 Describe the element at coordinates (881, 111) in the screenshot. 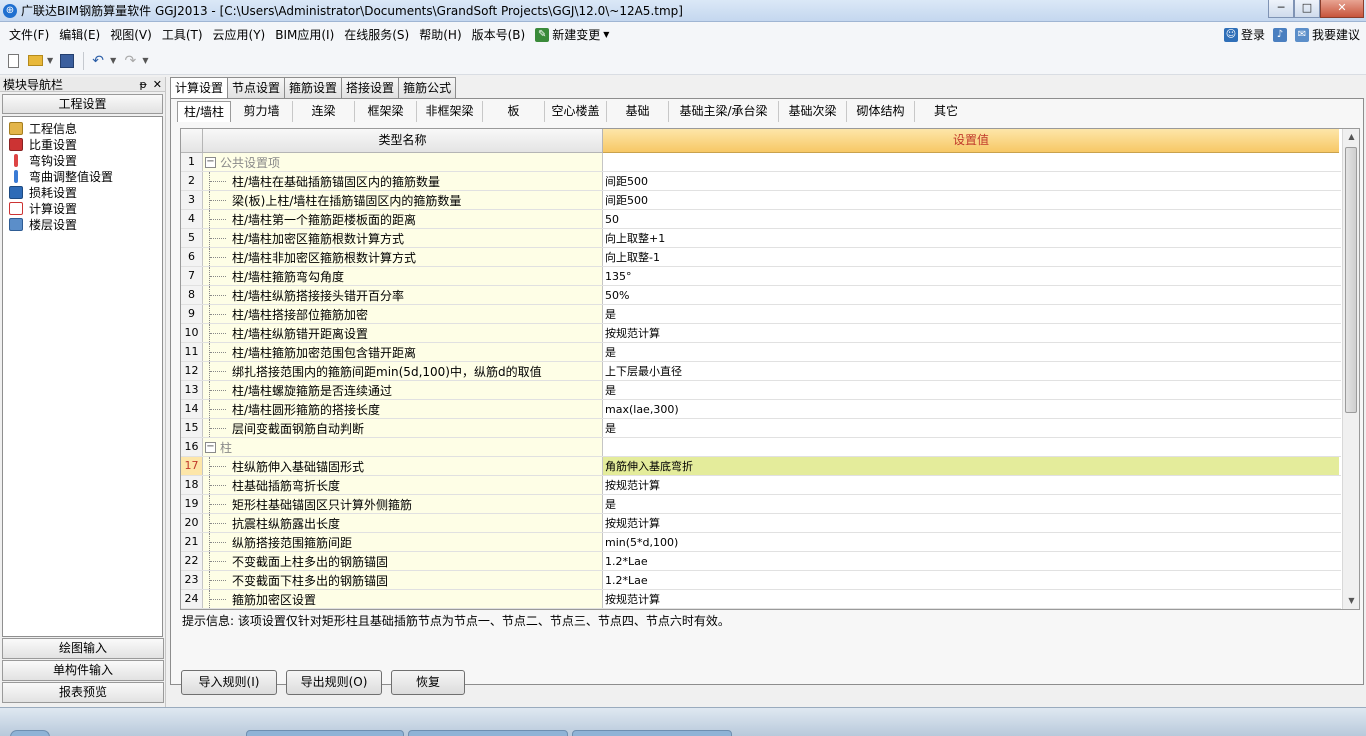

I see `tab-masonry: 砌体结构` at that location.